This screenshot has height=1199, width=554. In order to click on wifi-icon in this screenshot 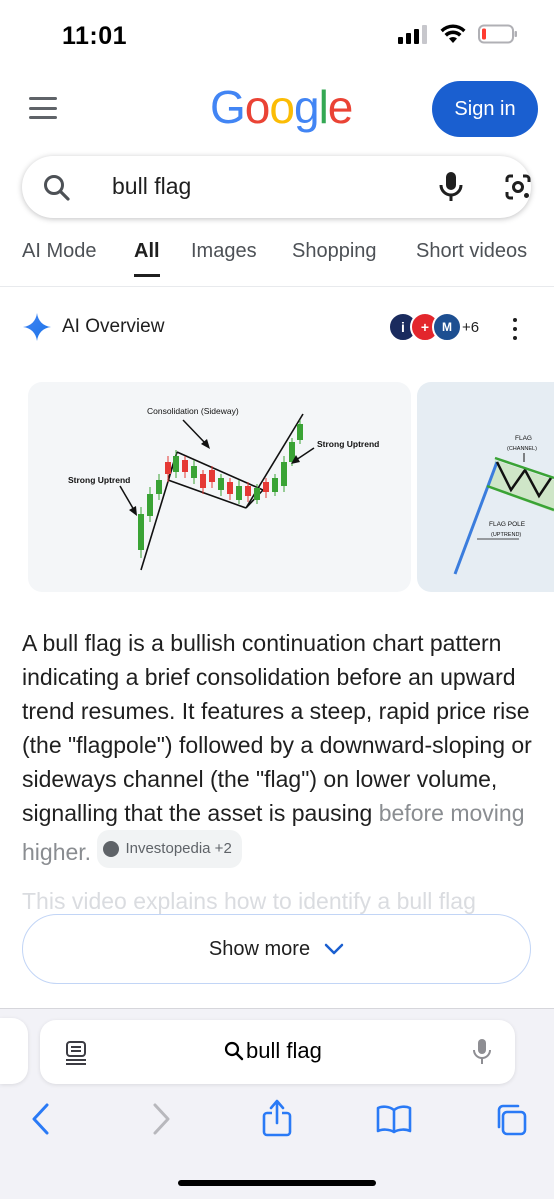, I will do `click(453, 33)`.